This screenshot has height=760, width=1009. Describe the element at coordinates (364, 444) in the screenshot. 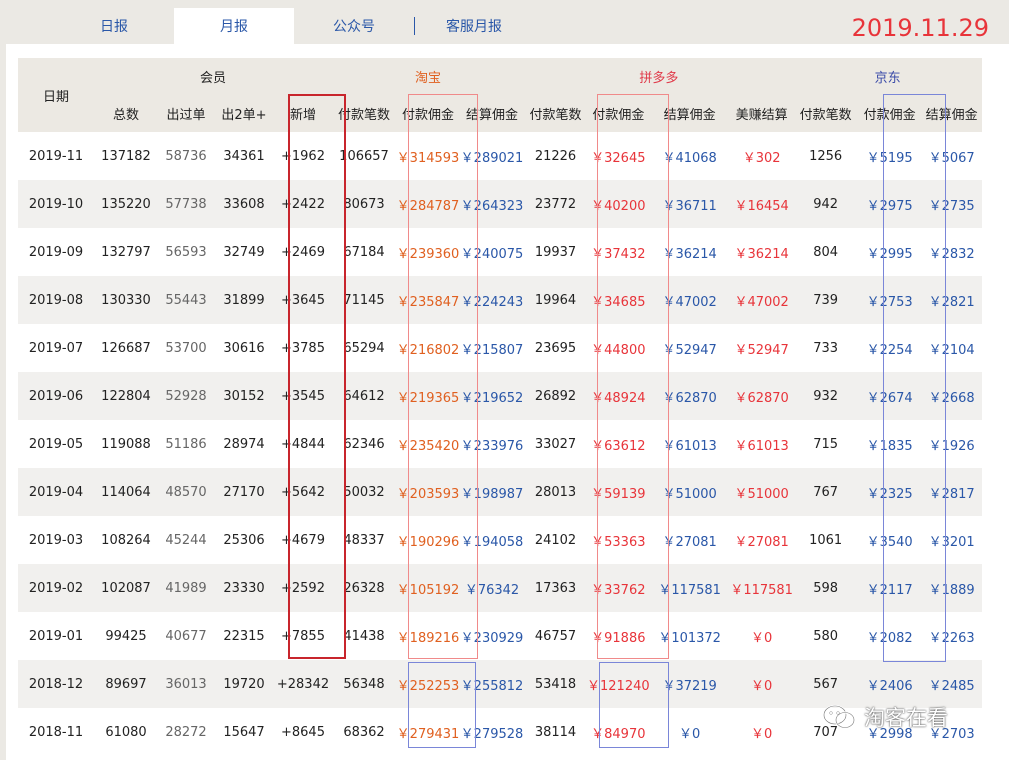

I see `table-cell: 62346` at that location.